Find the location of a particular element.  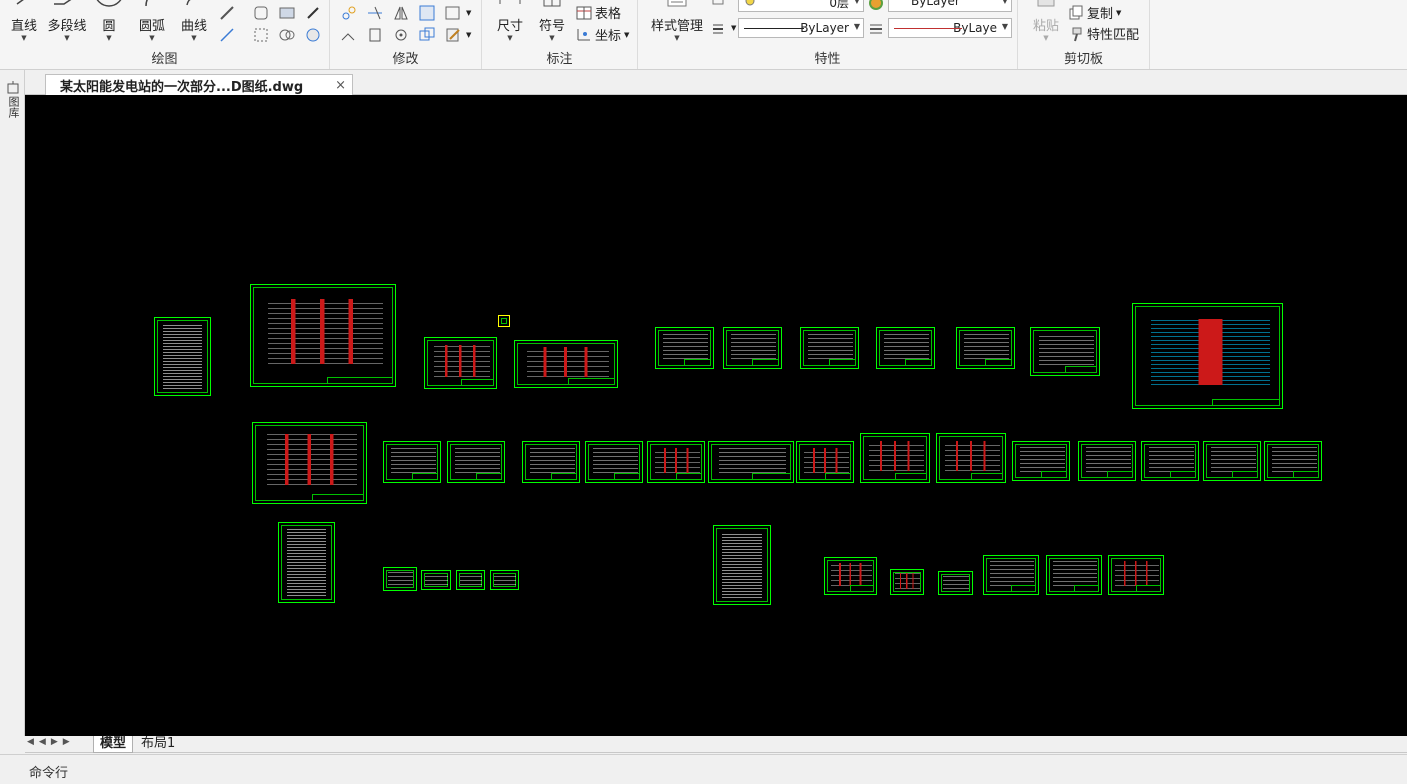

lineweight-list-icon is located at coordinates (719, 29).